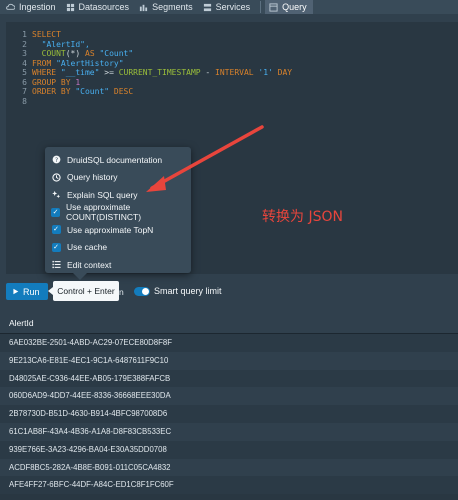 Image resolution: width=458 pixels, height=500 pixels. I want to click on code-line: ORDER BY "Count" DESC, so click(245, 92).